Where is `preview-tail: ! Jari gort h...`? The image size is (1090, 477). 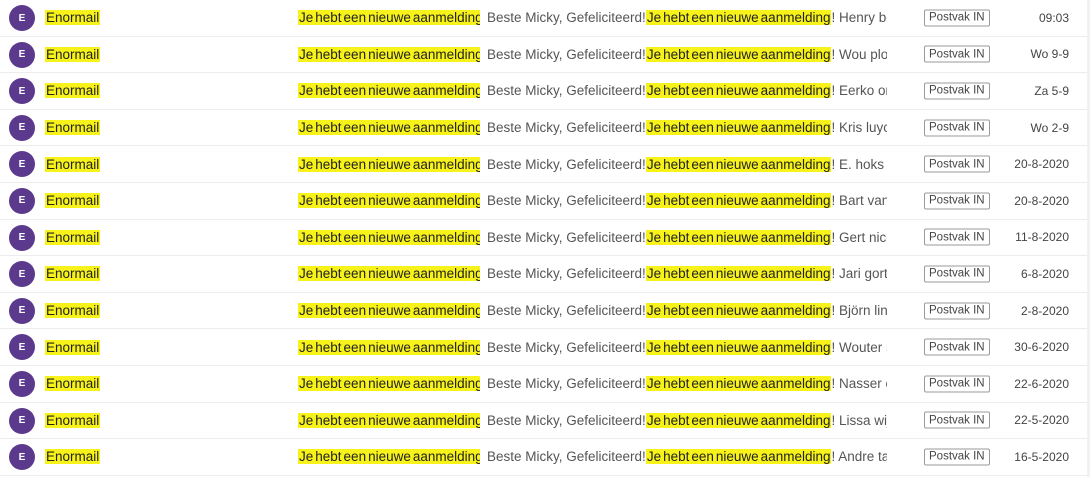 preview-tail: ! Jari gort h... is located at coordinates (859, 274).